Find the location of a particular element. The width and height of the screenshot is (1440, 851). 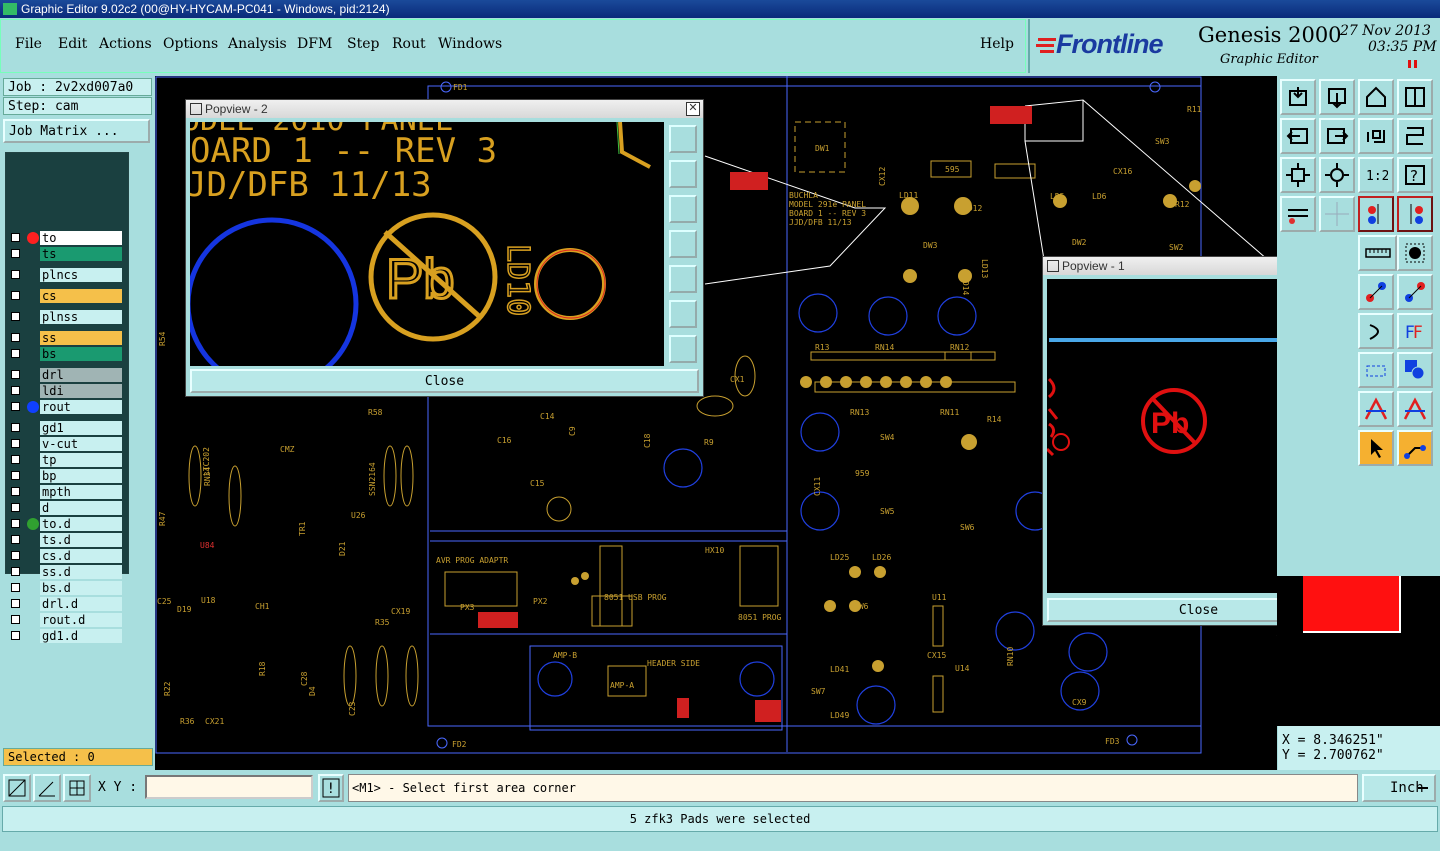

ruler-icon is located at coordinates (1377, 253).